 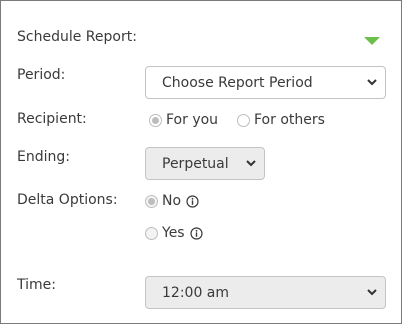 I want to click on delta-yes-label: Yes, so click(x=173, y=233).